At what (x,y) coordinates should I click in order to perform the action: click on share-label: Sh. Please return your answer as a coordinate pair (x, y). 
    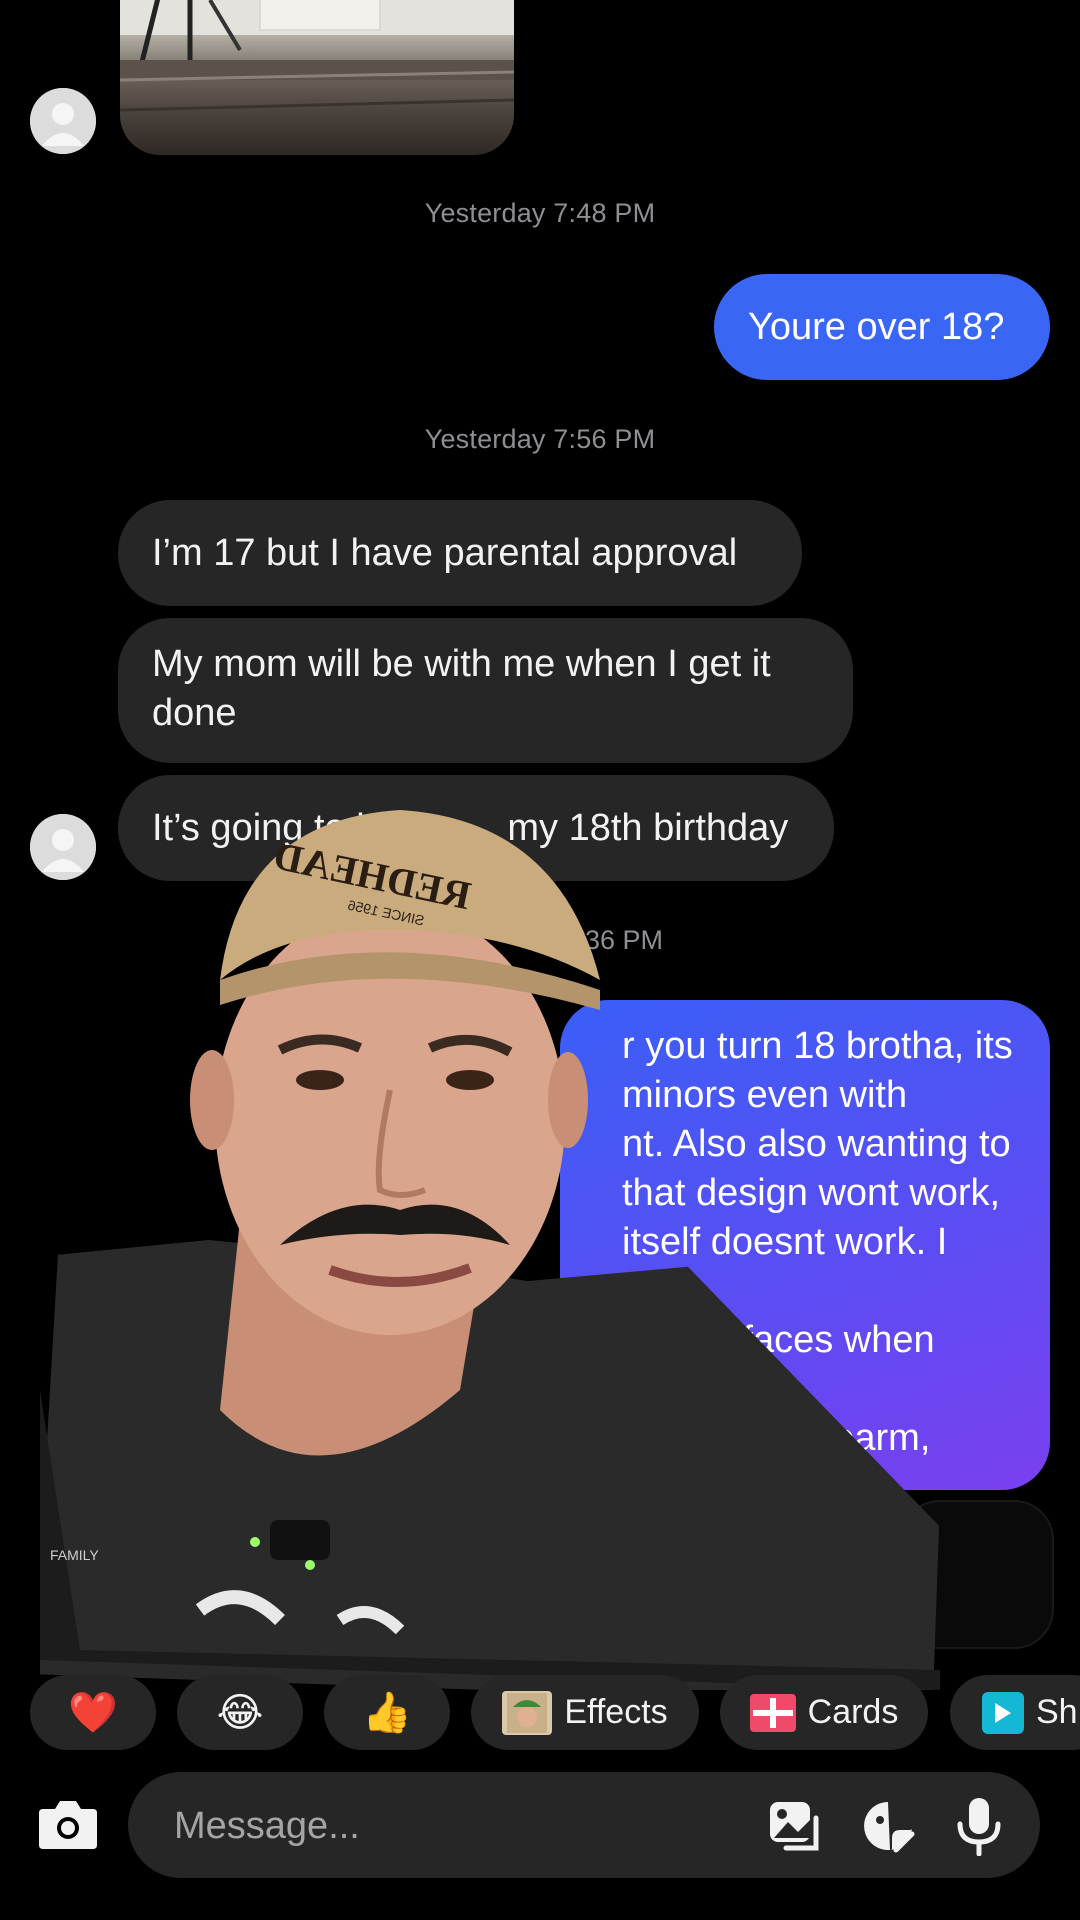
    Looking at the image, I should click on (1057, 1712).